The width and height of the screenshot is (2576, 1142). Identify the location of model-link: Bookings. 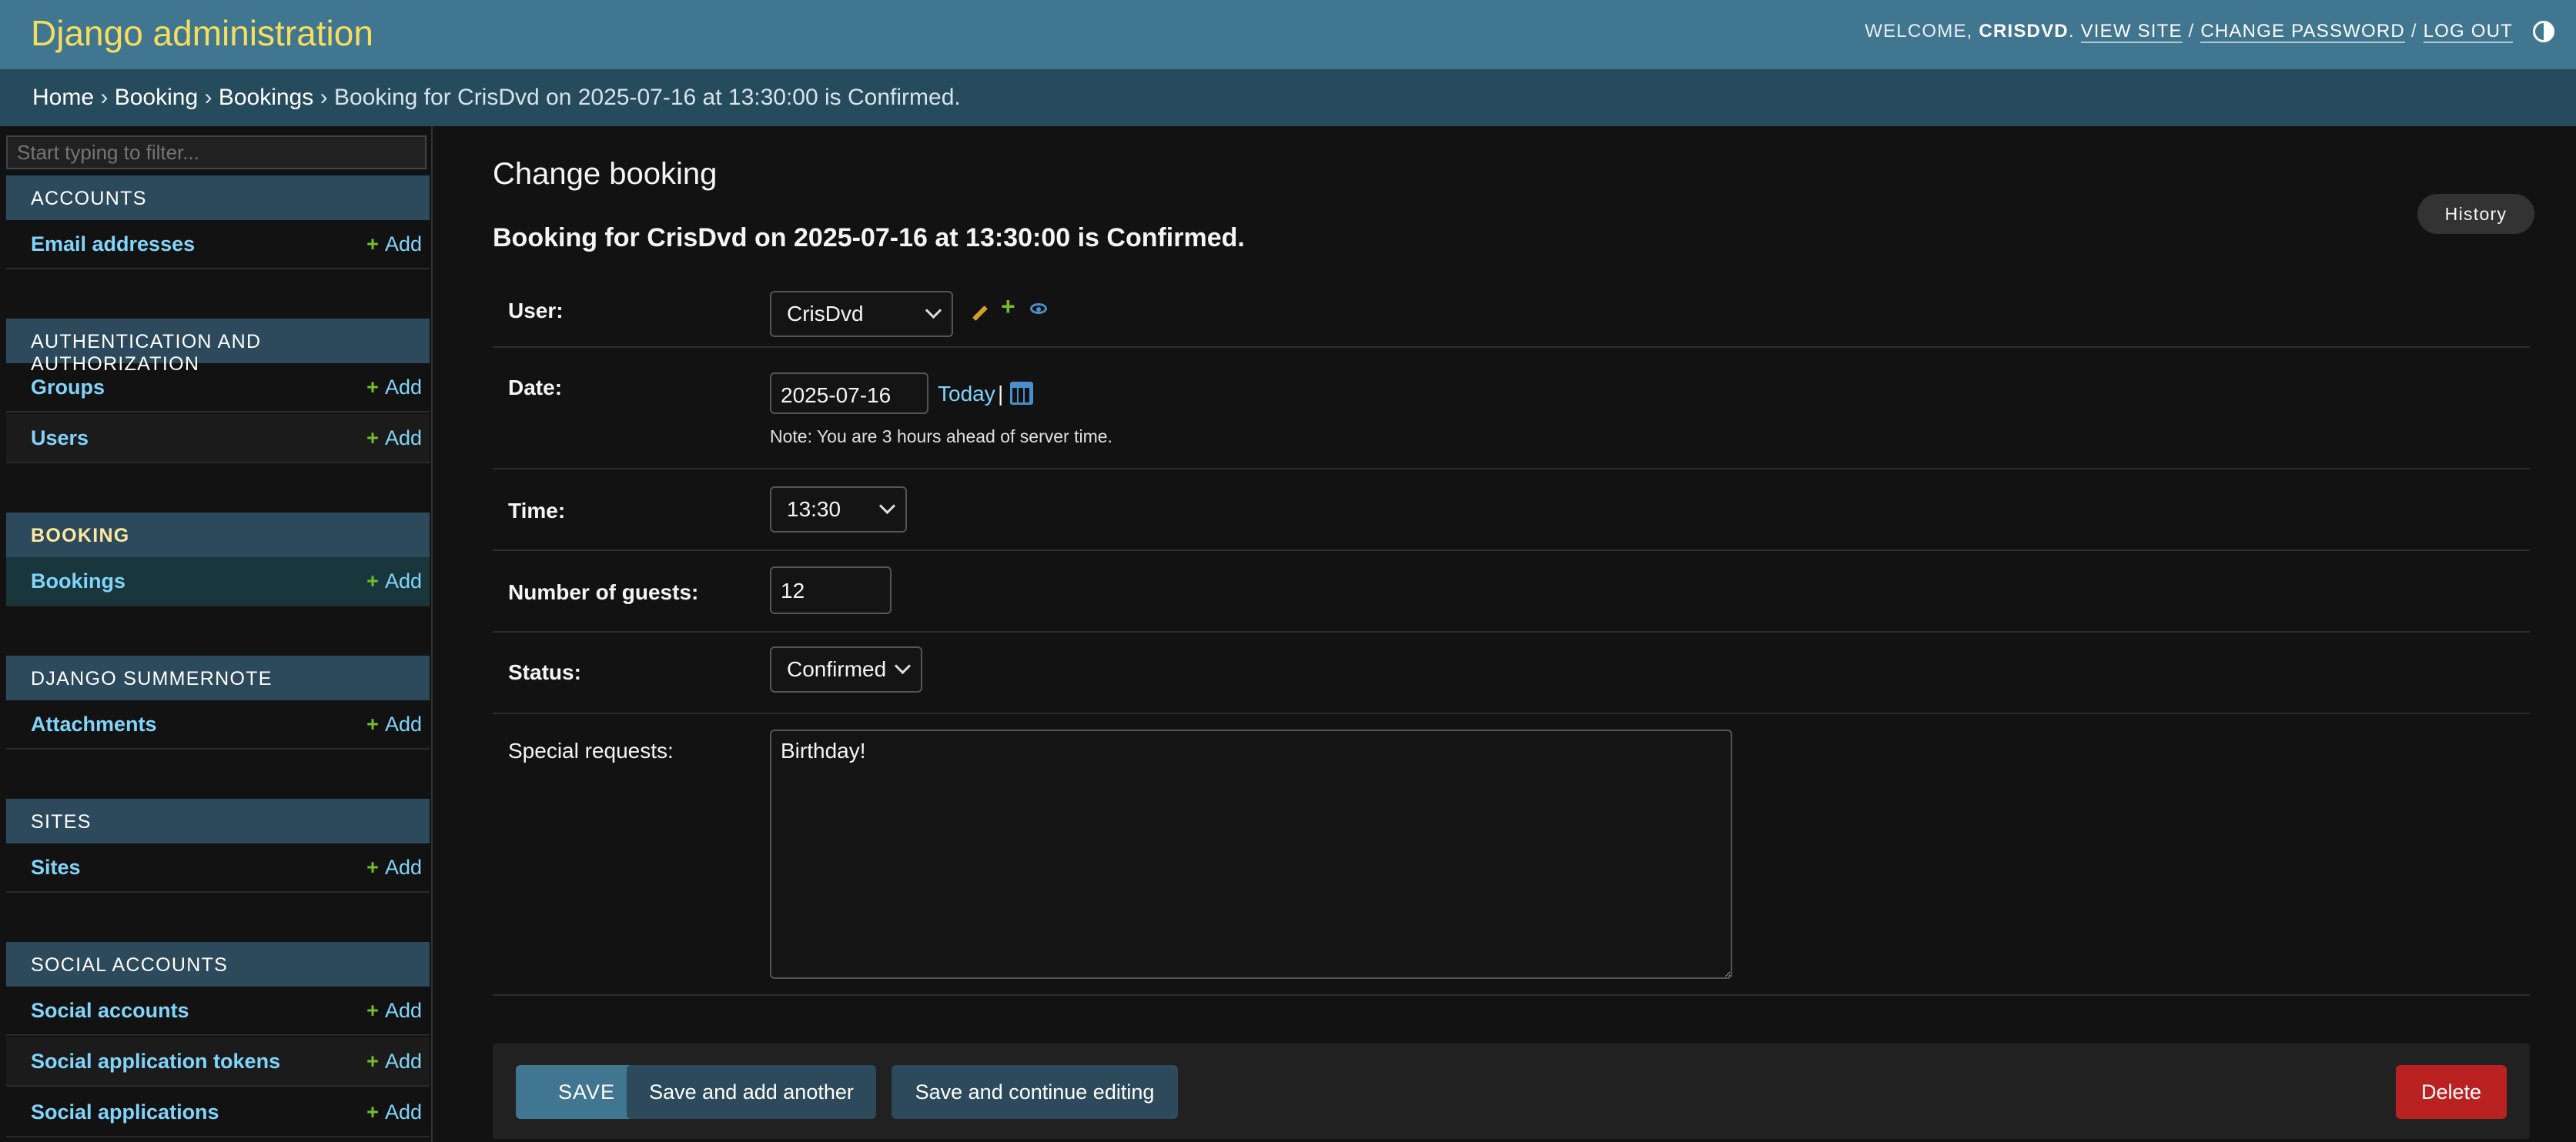
(78, 581).